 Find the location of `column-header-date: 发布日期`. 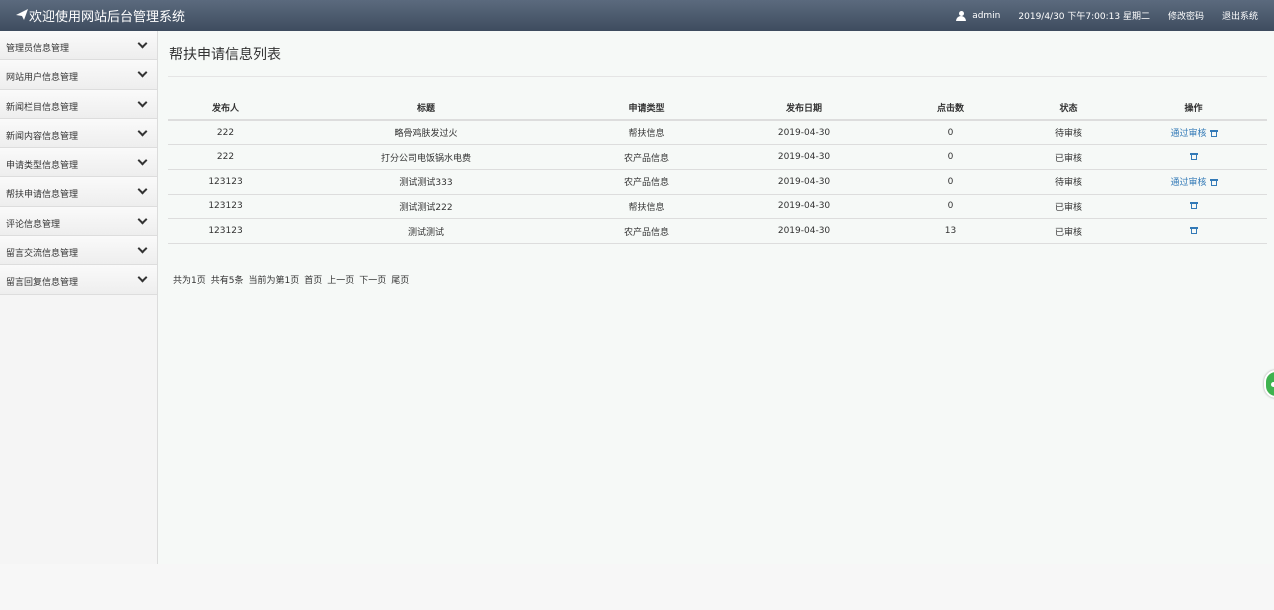

column-header-date: 发布日期 is located at coordinates (804, 108).